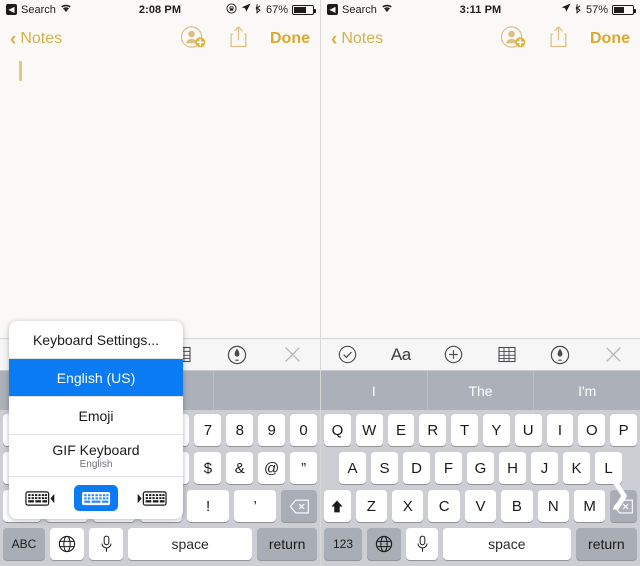 This screenshot has height=566, width=640. Describe the element at coordinates (560, 430) in the screenshot. I see `key-i: I` at that location.